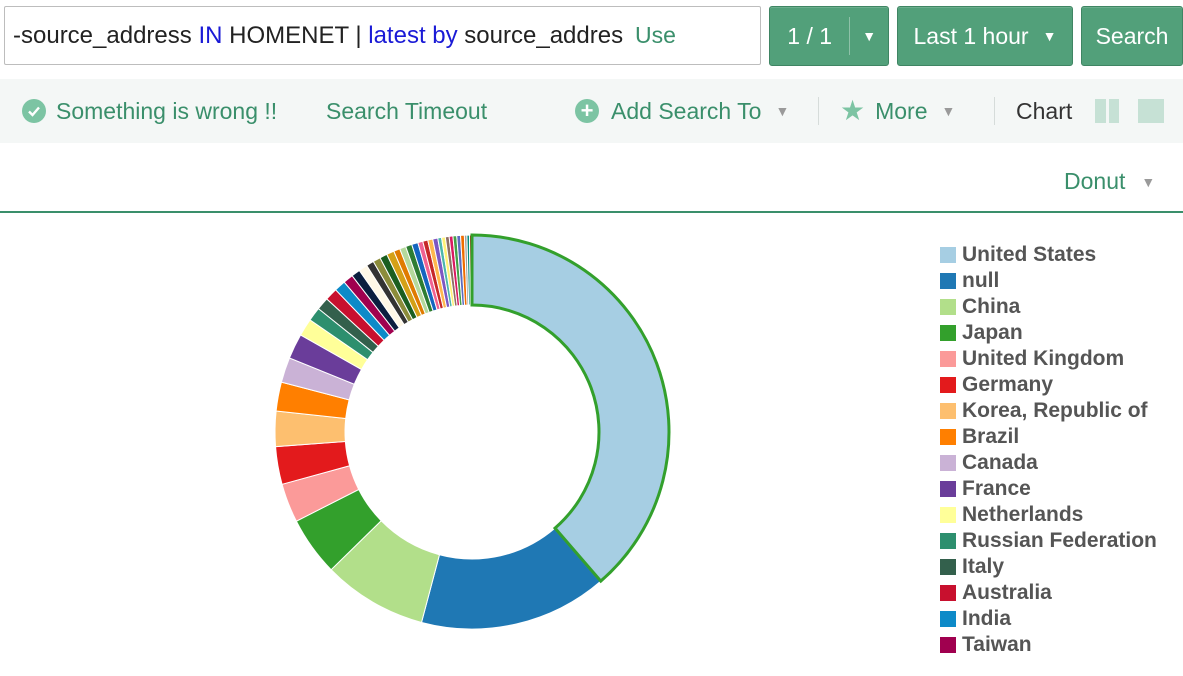 This screenshot has height=676, width=1183. I want to click on page-selector-button: 1 / 1 ▼, so click(829, 36).